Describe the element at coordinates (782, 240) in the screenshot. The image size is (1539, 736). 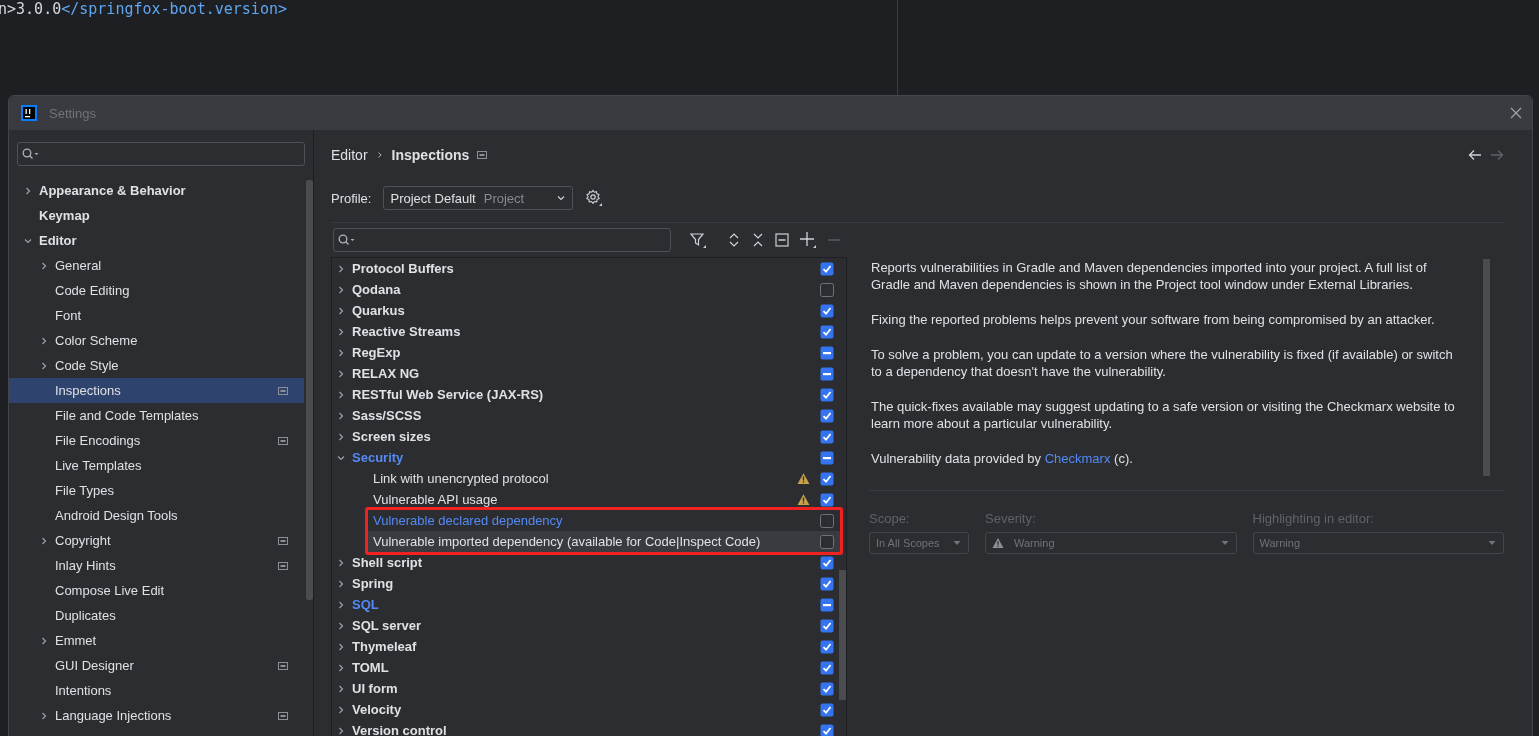
I see `reset-icon` at that location.